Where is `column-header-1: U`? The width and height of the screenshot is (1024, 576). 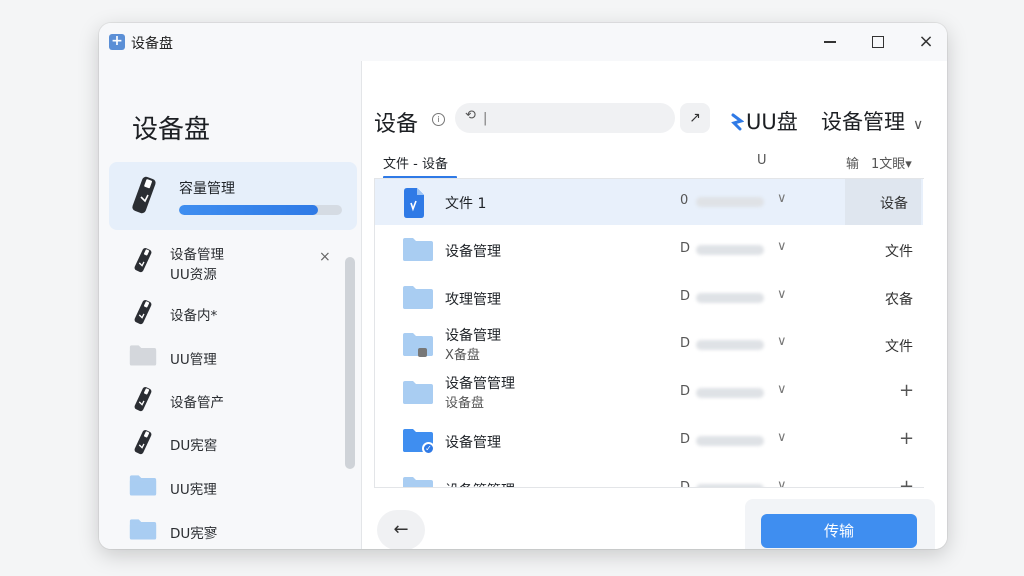
column-header-1: U is located at coordinates (762, 160).